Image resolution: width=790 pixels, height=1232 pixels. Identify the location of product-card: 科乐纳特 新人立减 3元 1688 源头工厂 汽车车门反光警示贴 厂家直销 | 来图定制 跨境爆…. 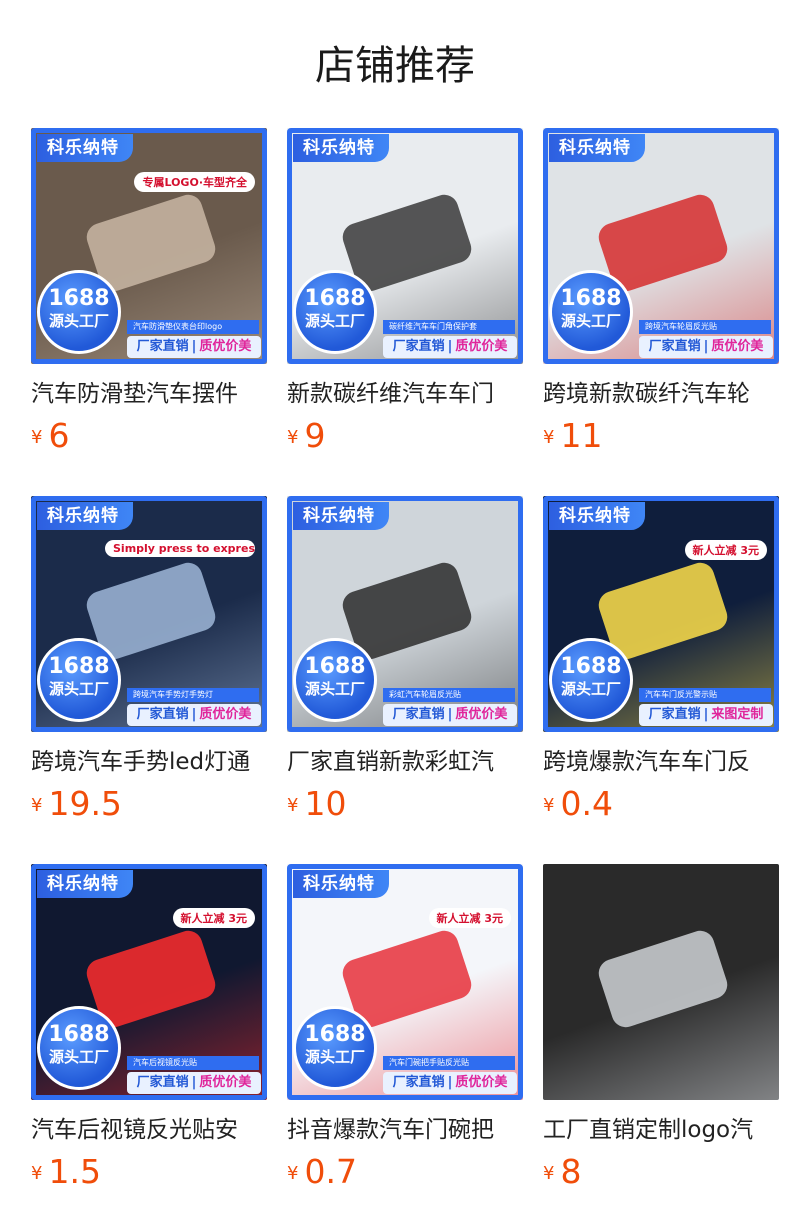
(661, 666).